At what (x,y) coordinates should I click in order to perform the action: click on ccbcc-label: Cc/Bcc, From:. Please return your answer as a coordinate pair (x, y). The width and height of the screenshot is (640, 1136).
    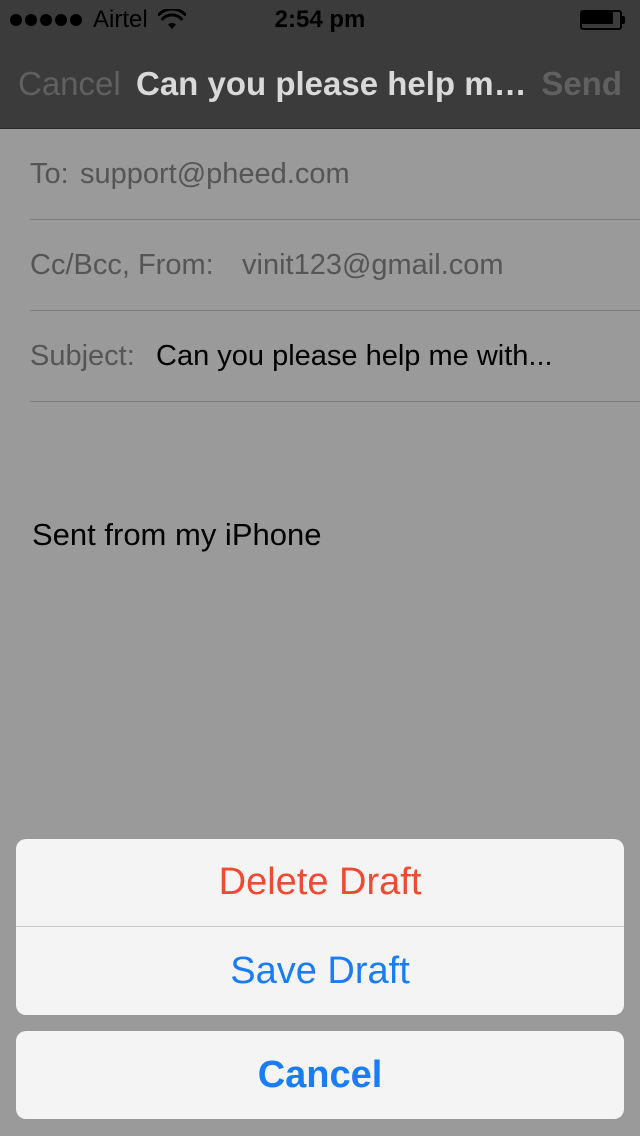
    Looking at the image, I should click on (122, 265).